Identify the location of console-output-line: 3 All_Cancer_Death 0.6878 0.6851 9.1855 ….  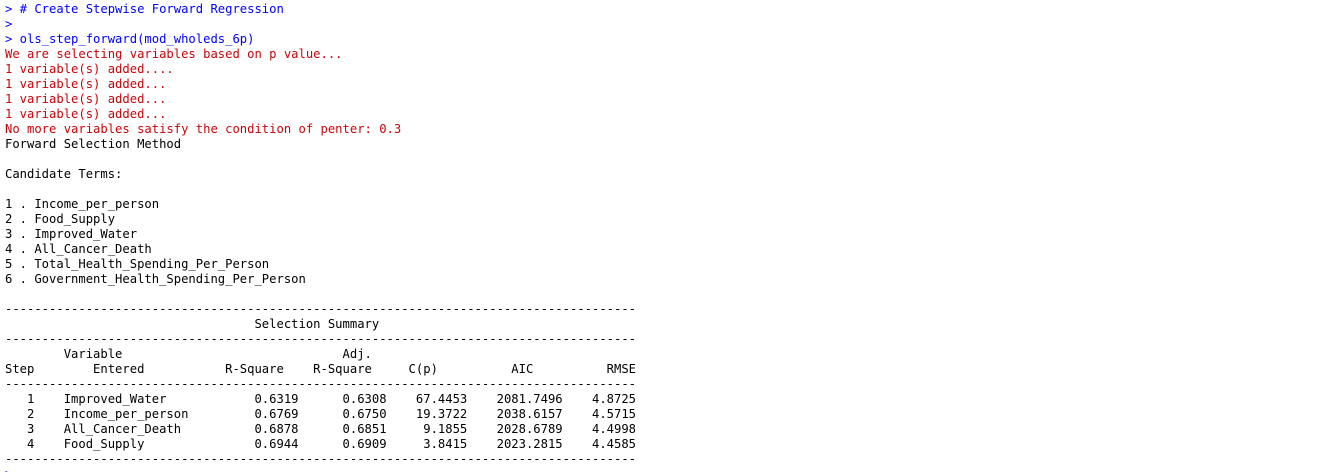
(321, 429).